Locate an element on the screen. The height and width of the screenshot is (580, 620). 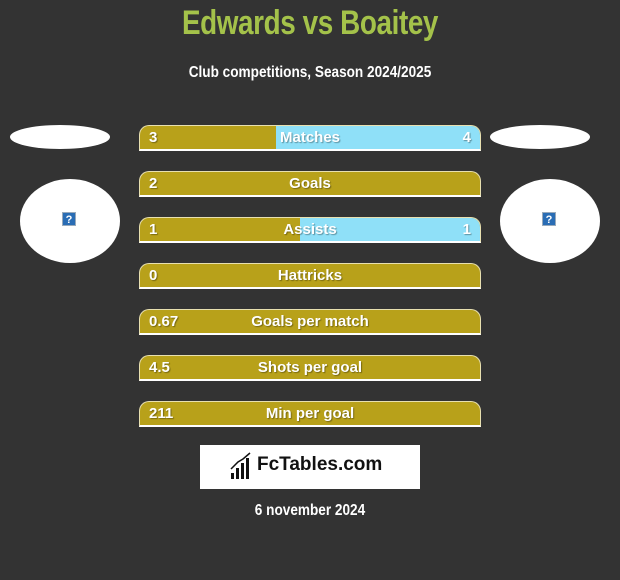
left-value: 2 is located at coordinates (153, 183).